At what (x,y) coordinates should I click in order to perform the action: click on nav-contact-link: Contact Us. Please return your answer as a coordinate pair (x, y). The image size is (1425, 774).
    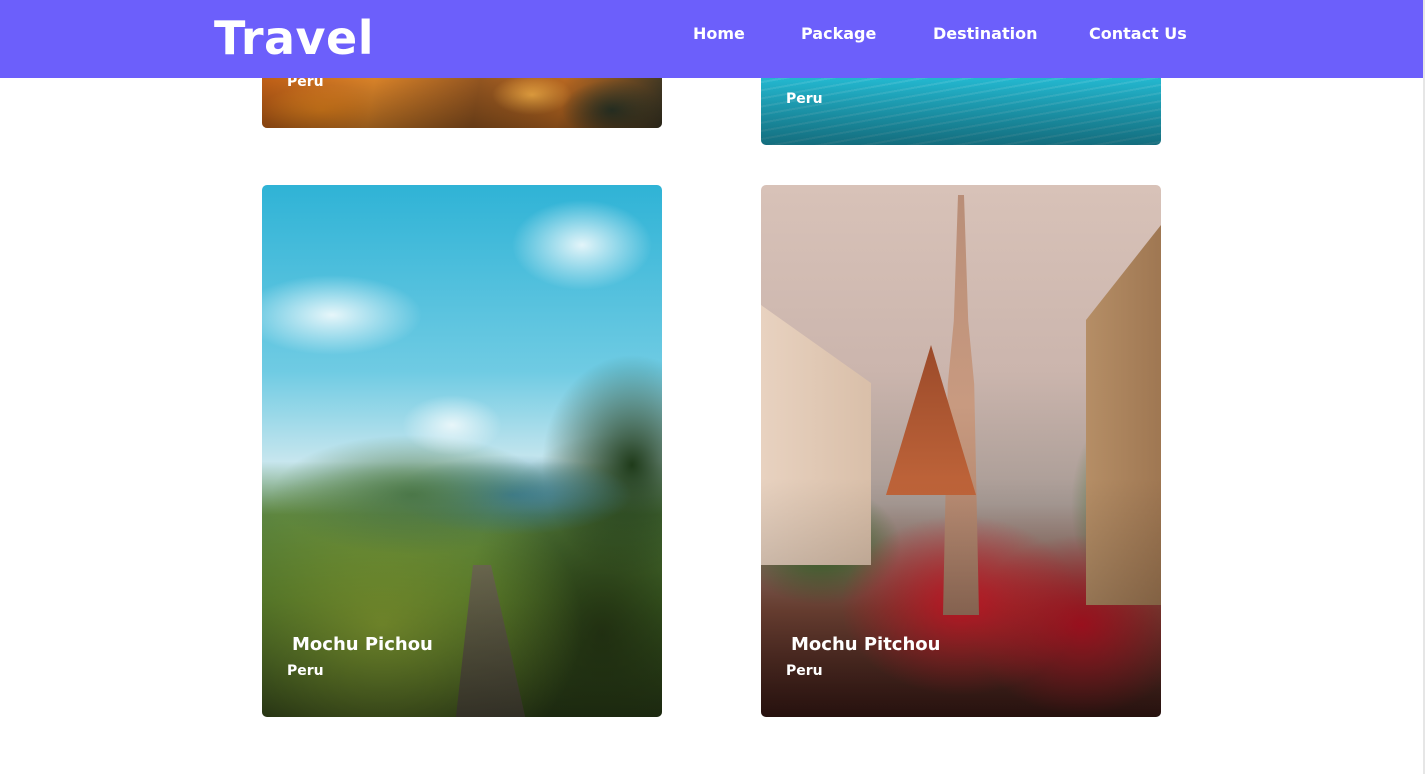
    Looking at the image, I should click on (1138, 33).